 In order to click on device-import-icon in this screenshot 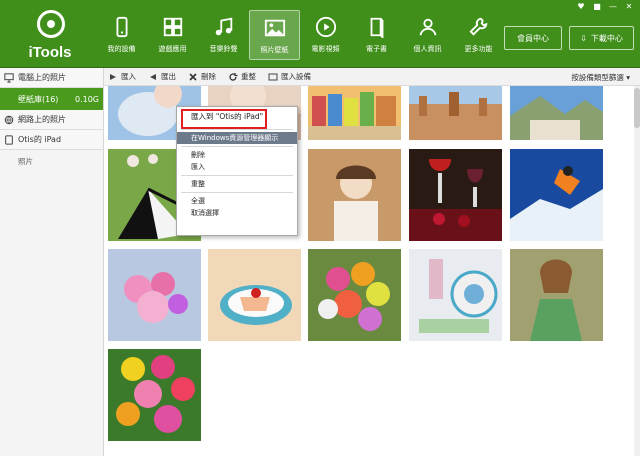, I will do `click(273, 76)`.